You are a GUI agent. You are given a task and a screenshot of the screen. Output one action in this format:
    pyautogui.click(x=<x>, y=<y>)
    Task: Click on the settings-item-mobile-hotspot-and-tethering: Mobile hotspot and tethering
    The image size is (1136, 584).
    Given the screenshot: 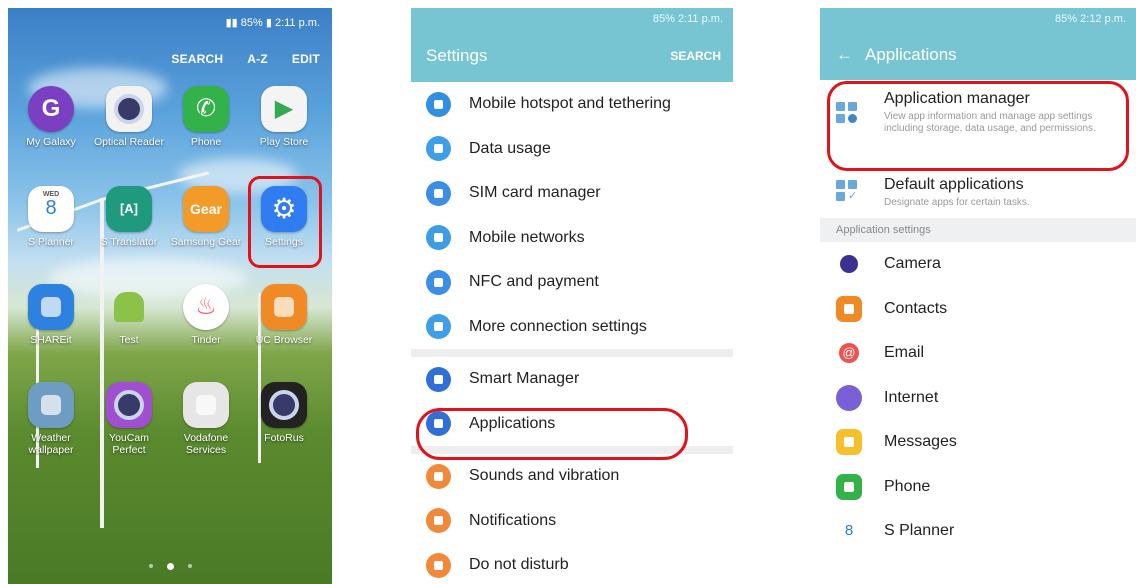 What is the action you would take?
    pyautogui.click(x=572, y=104)
    